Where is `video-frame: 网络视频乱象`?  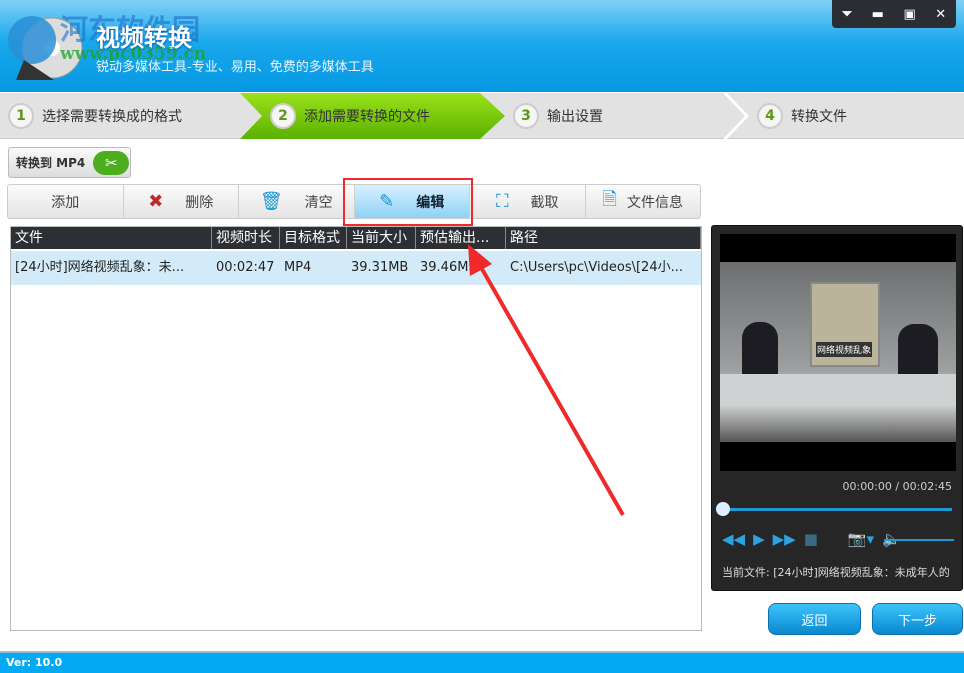
video-frame: 网络视频乱象 is located at coordinates (838, 352).